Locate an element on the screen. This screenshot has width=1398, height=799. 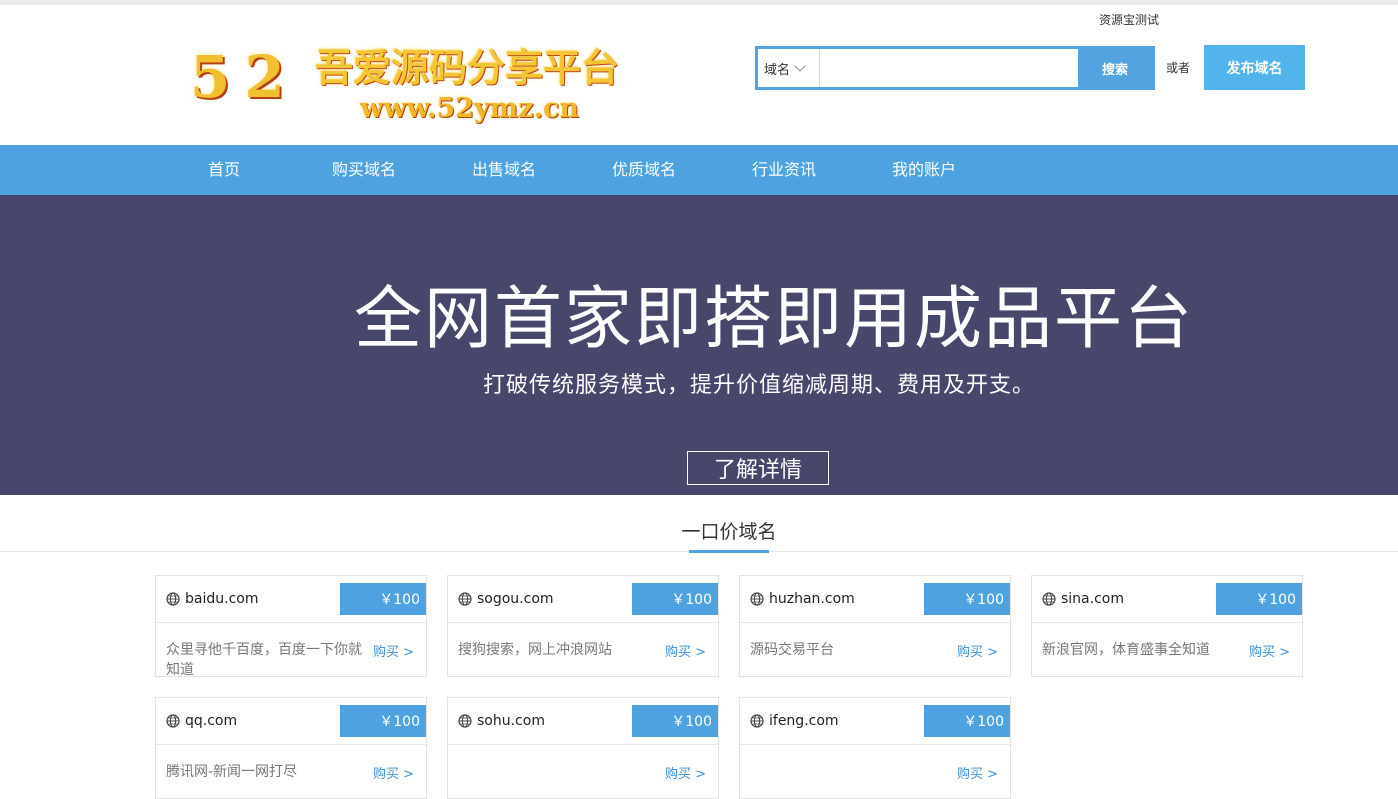
domain-name: sohu.com is located at coordinates (511, 721).